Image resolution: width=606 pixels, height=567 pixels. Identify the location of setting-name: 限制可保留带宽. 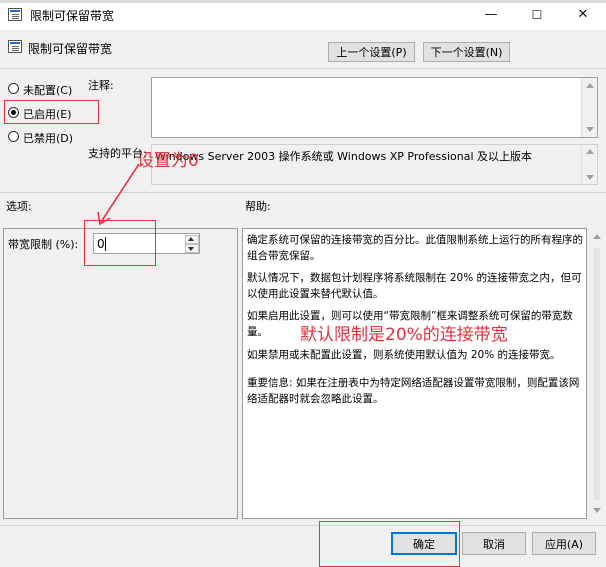
(70, 49).